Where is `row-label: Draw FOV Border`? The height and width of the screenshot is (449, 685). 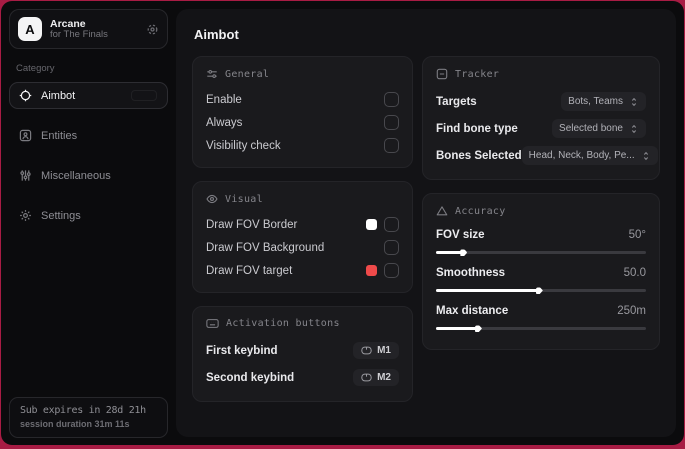
row-label: Draw FOV Border is located at coordinates (252, 224).